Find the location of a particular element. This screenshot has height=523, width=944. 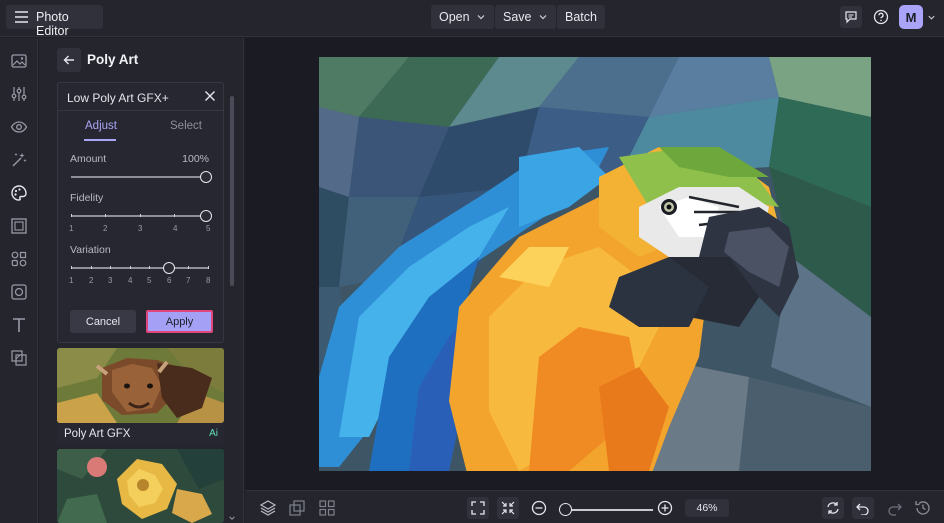

tool-rail is located at coordinates (19, 280).